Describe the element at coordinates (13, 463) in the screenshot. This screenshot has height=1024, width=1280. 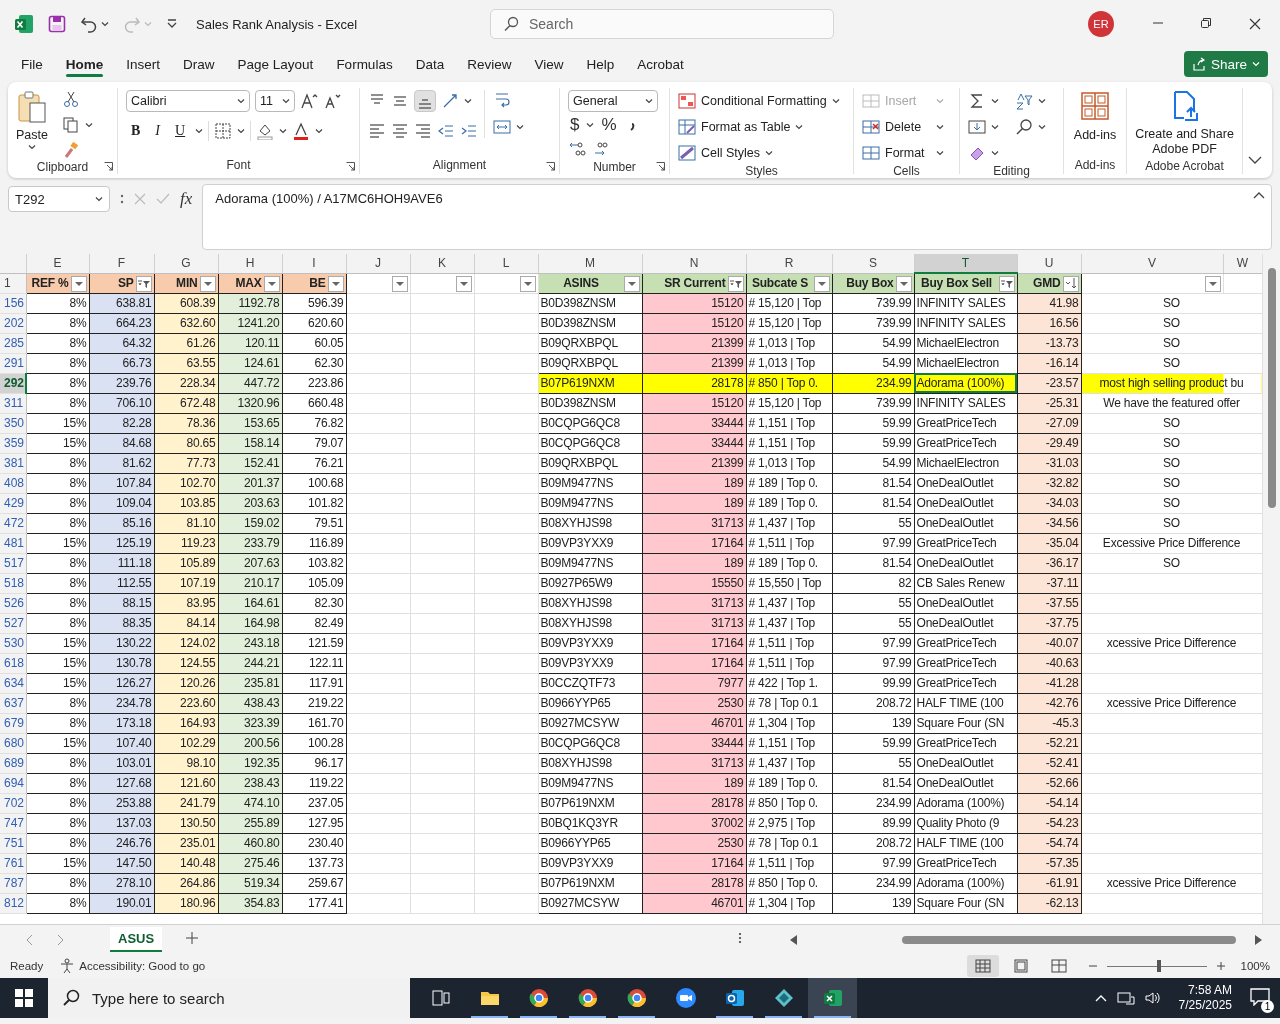
I see `row-header: 381` at that location.